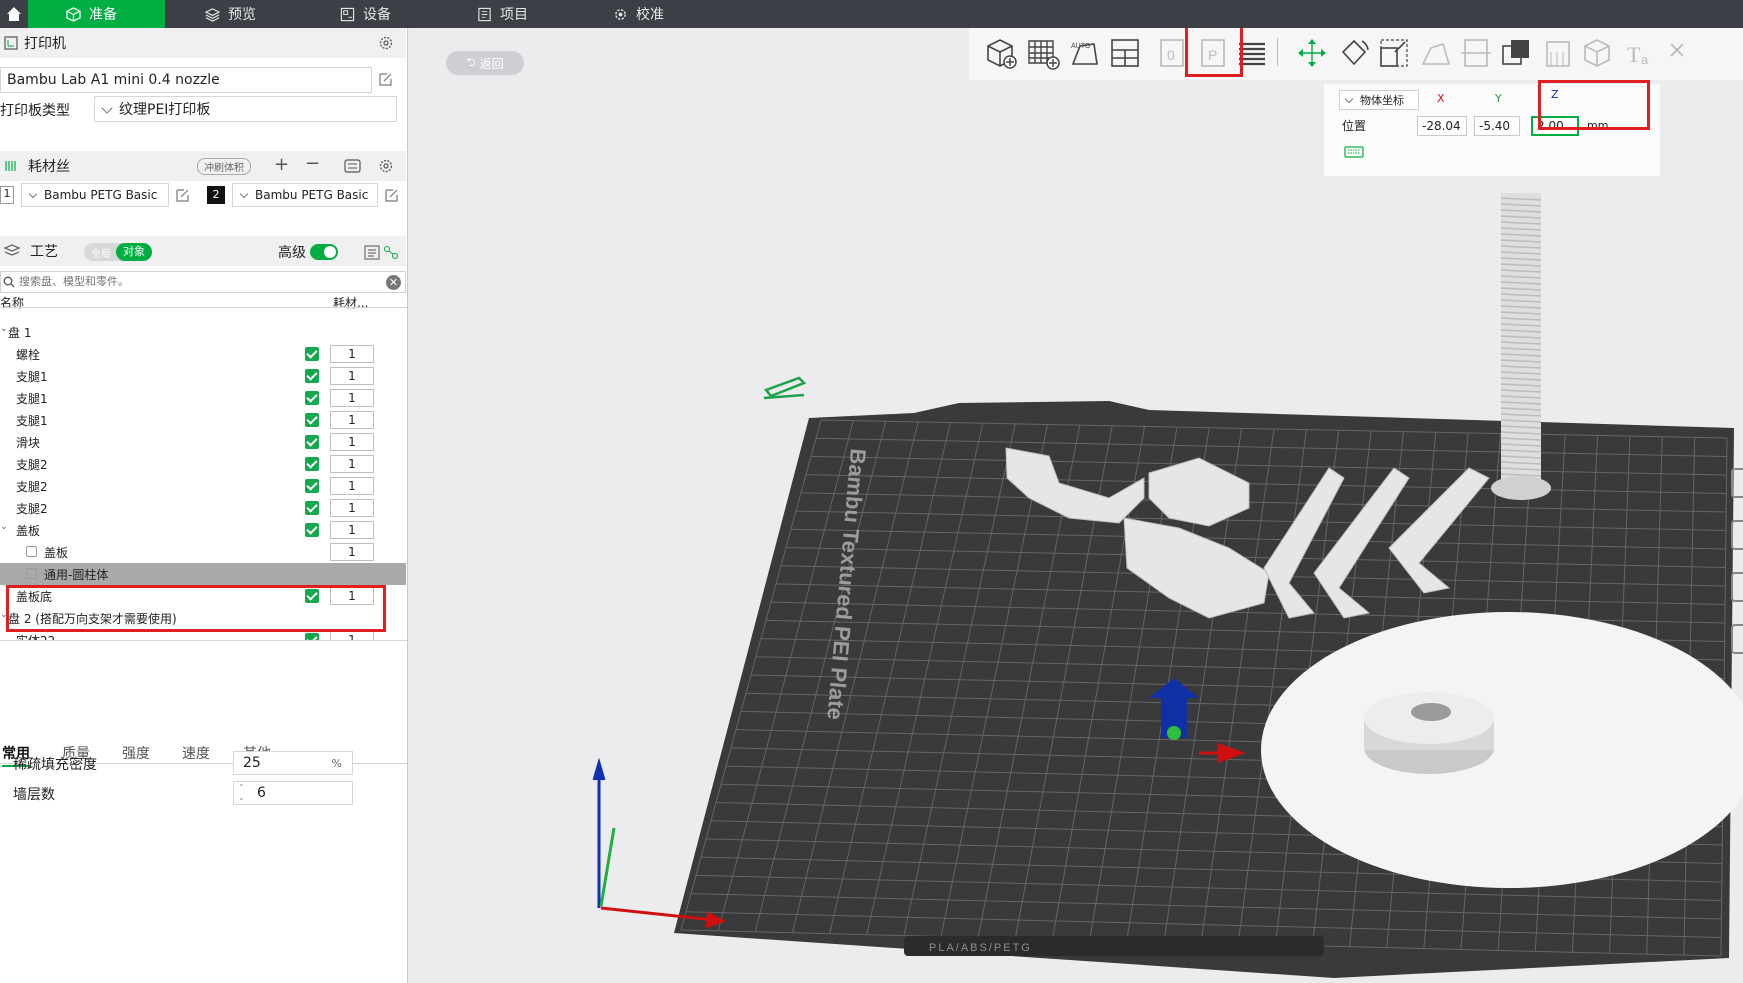 This screenshot has width=1743, height=983. Describe the element at coordinates (245, 109) in the screenshot. I see `plate-type-select: 纹理PEI打印板` at that location.